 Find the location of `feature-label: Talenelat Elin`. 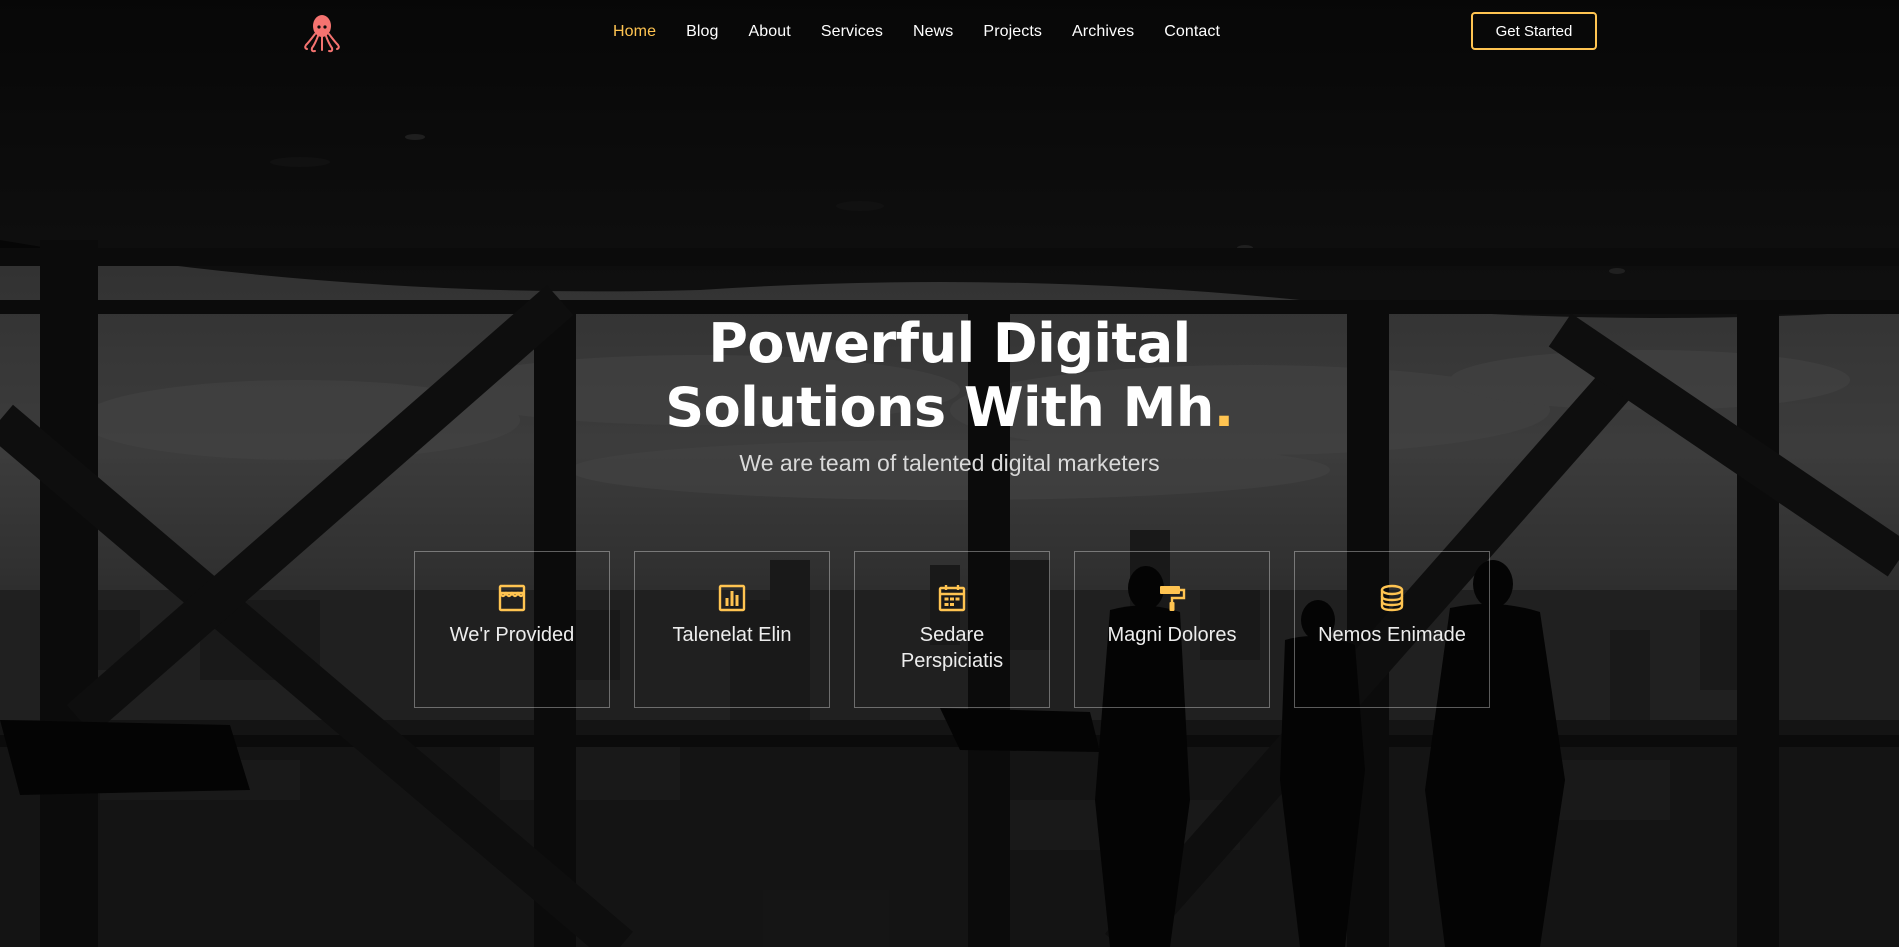

feature-label: Talenelat Elin is located at coordinates (732, 635).